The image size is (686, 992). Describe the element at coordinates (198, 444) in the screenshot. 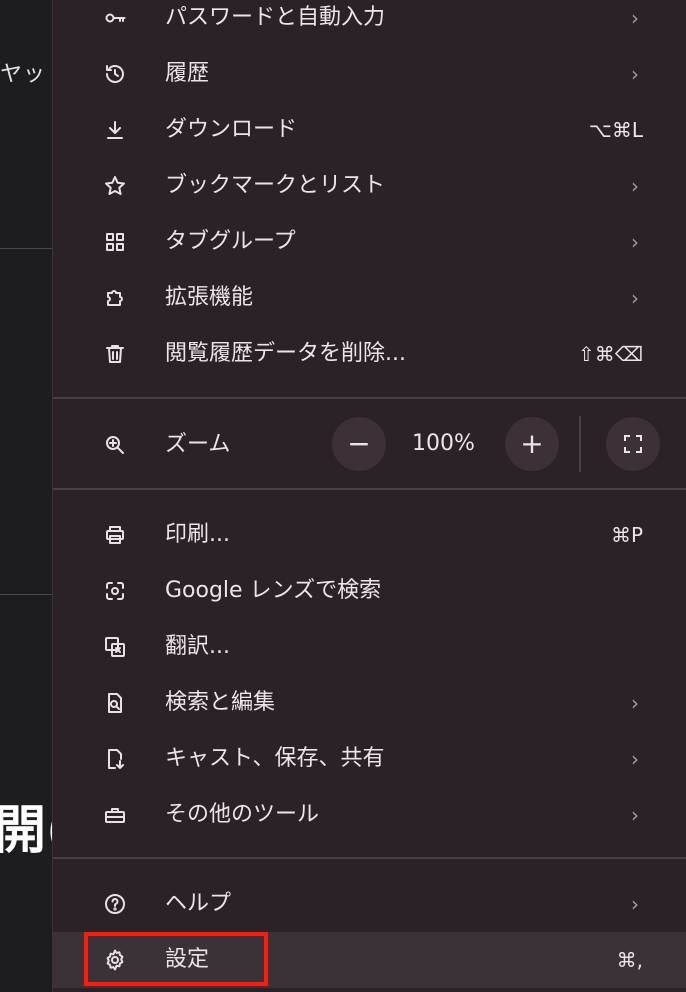

I see `zoom-label: ズーム` at that location.